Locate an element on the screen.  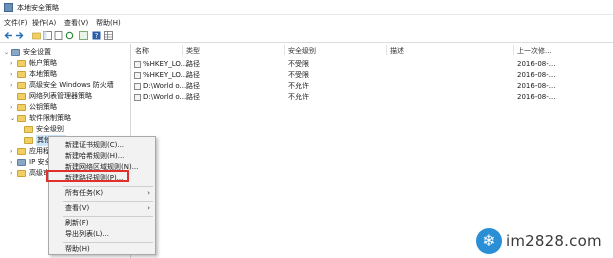
expand-arrow-icon: ⌄ is located at coordinates (7, 52).